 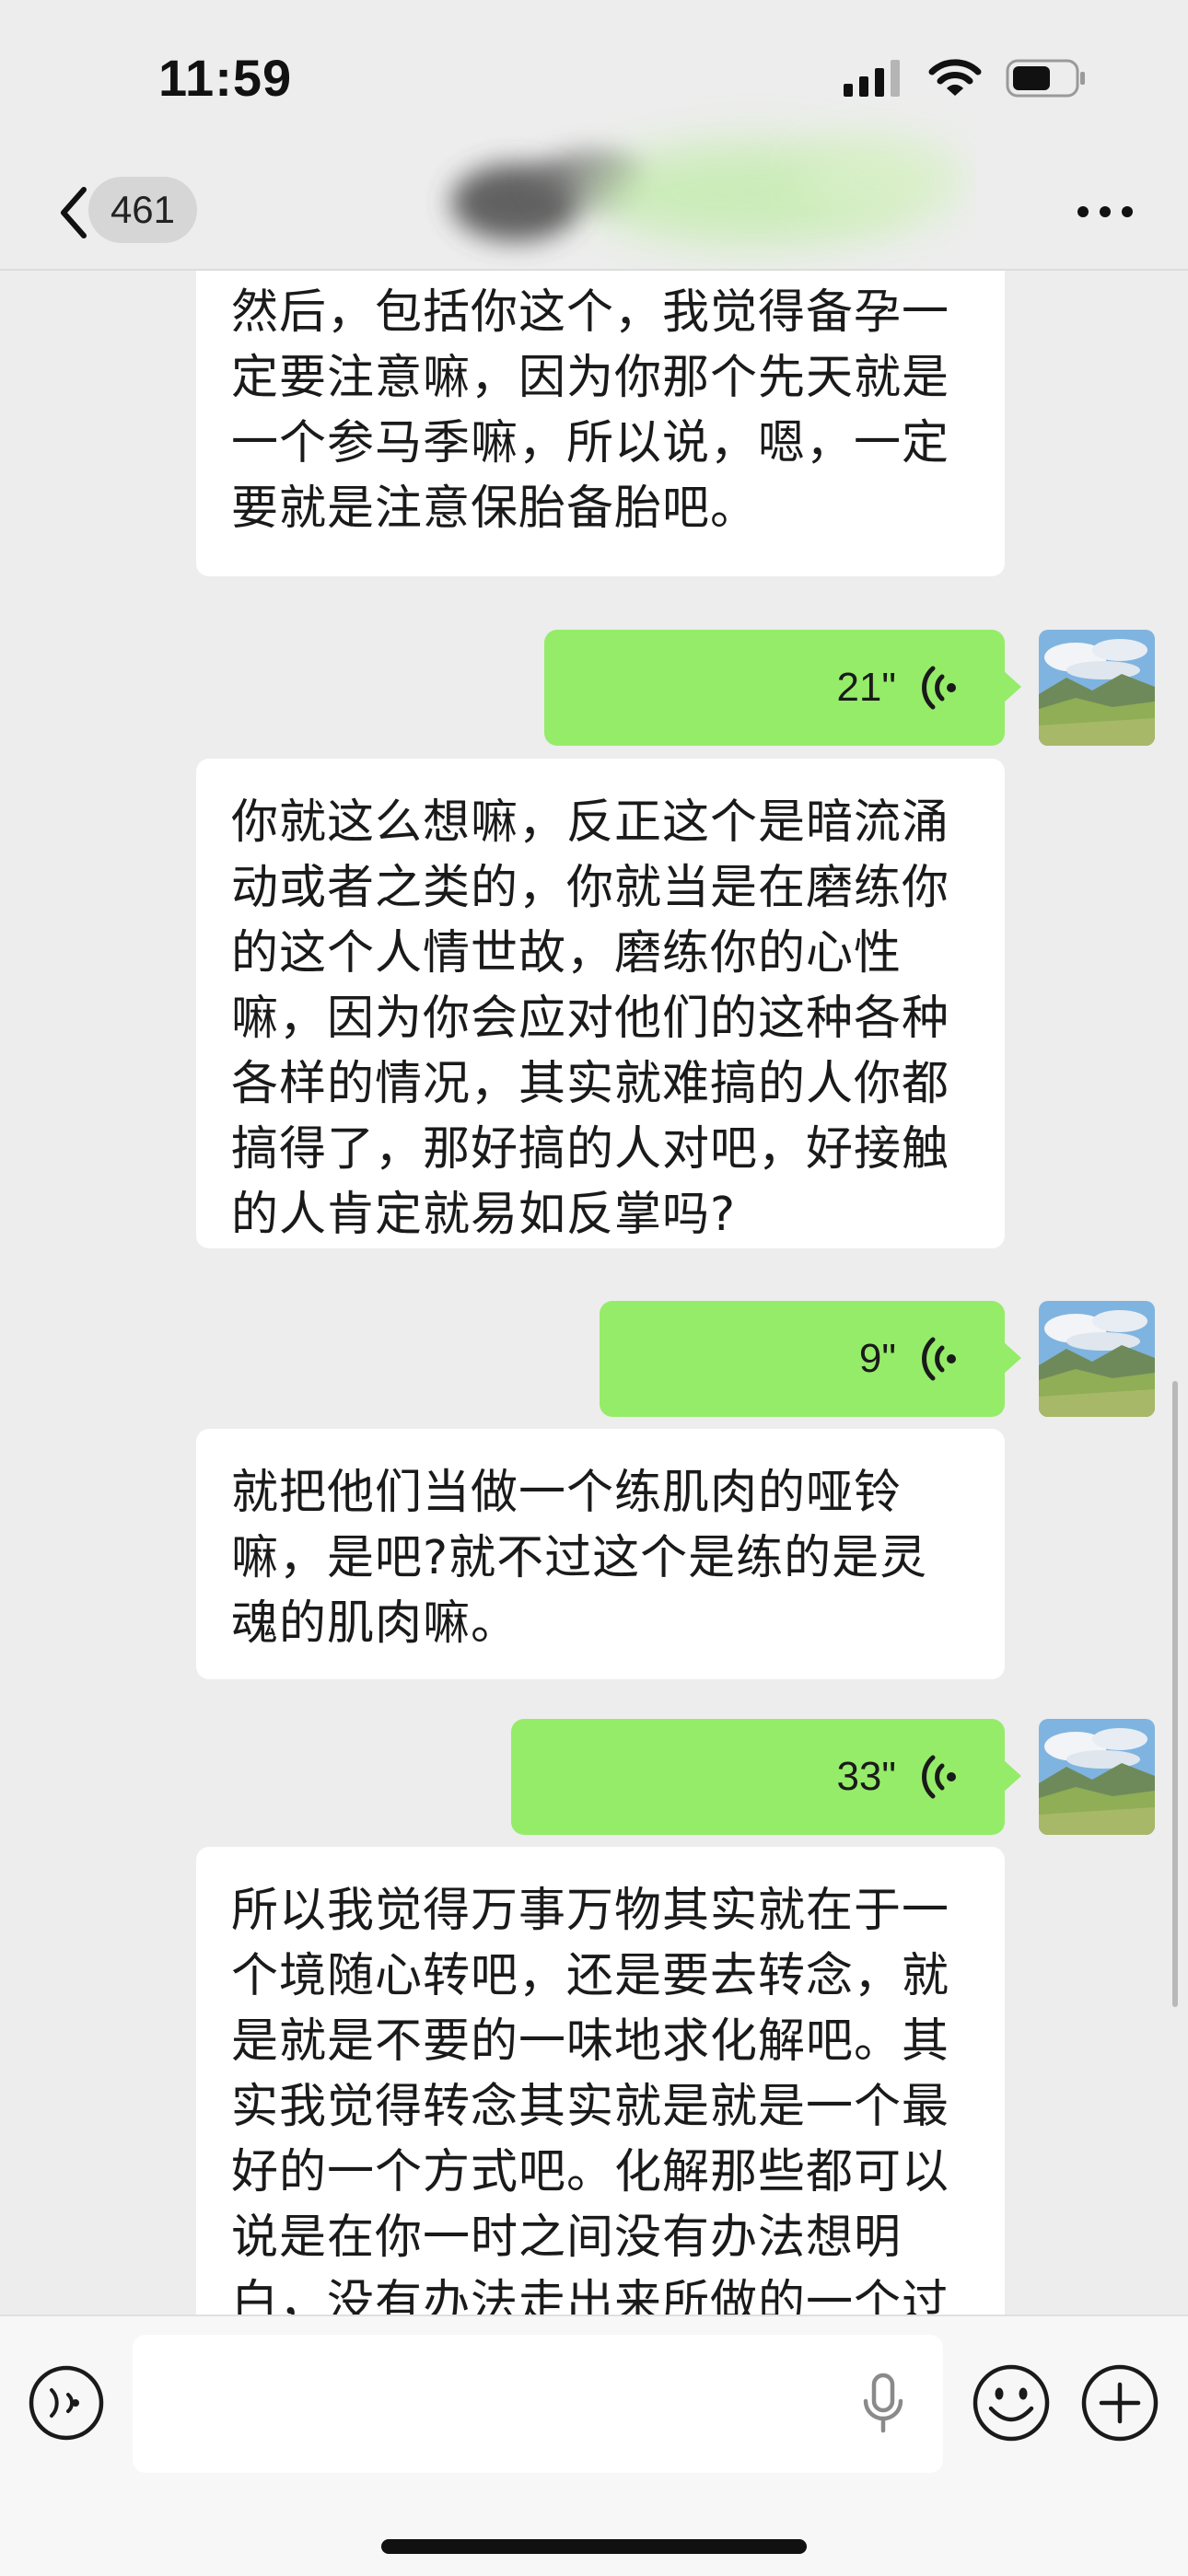 I want to click on status-time: 11:59, so click(x=225, y=78).